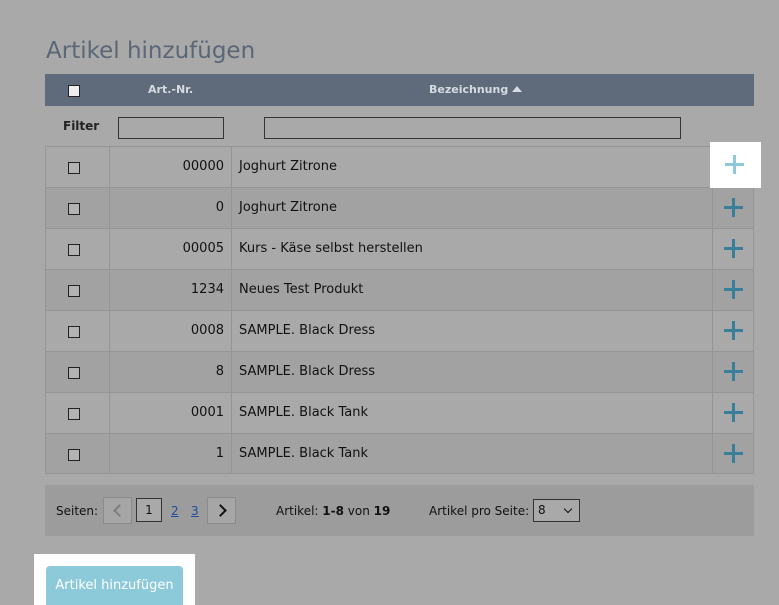  What do you see at coordinates (74, 91) in the screenshot?
I see `select-all-checkbox` at bounding box center [74, 91].